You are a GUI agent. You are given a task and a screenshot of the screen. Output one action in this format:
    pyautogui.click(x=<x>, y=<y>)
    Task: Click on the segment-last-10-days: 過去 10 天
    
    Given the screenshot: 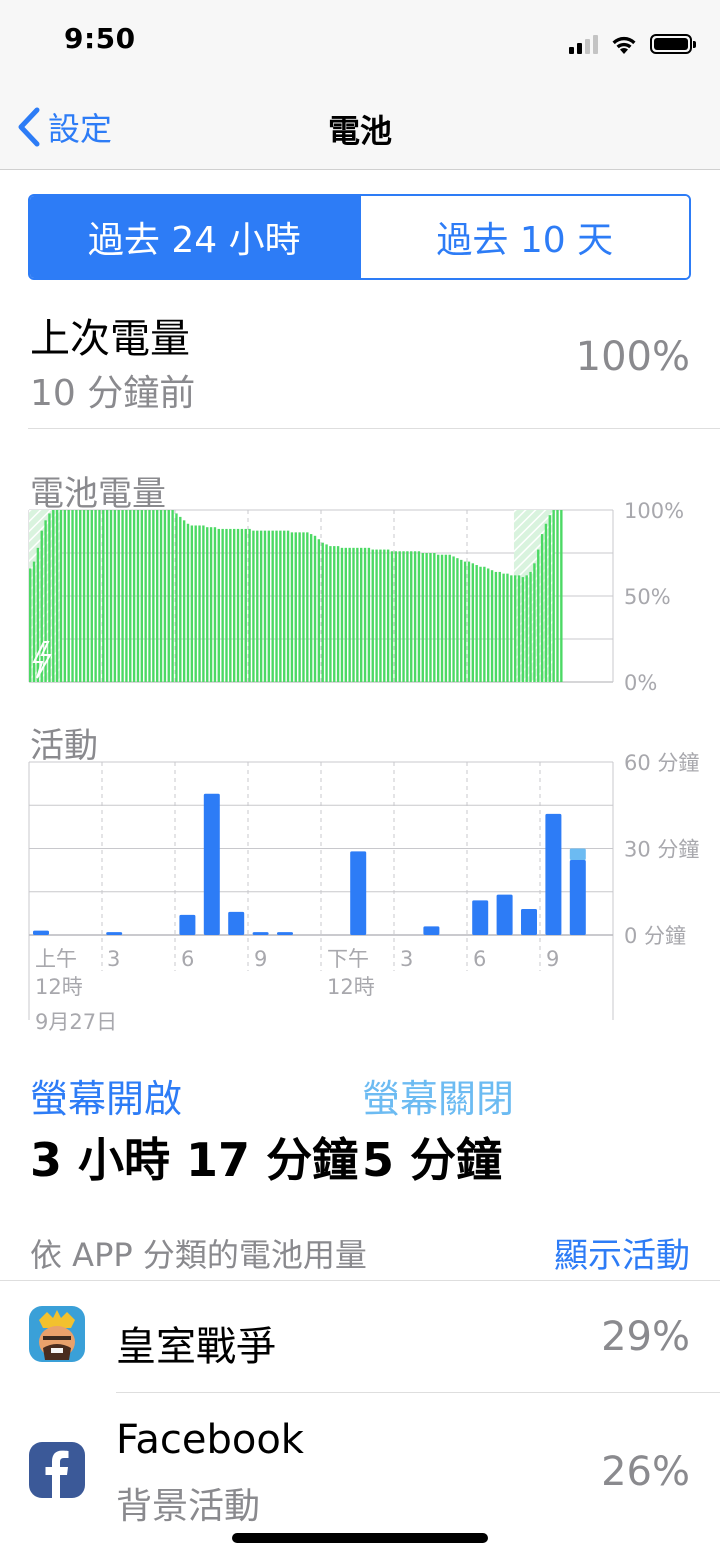 What is the action you would take?
    pyautogui.click(x=523, y=237)
    